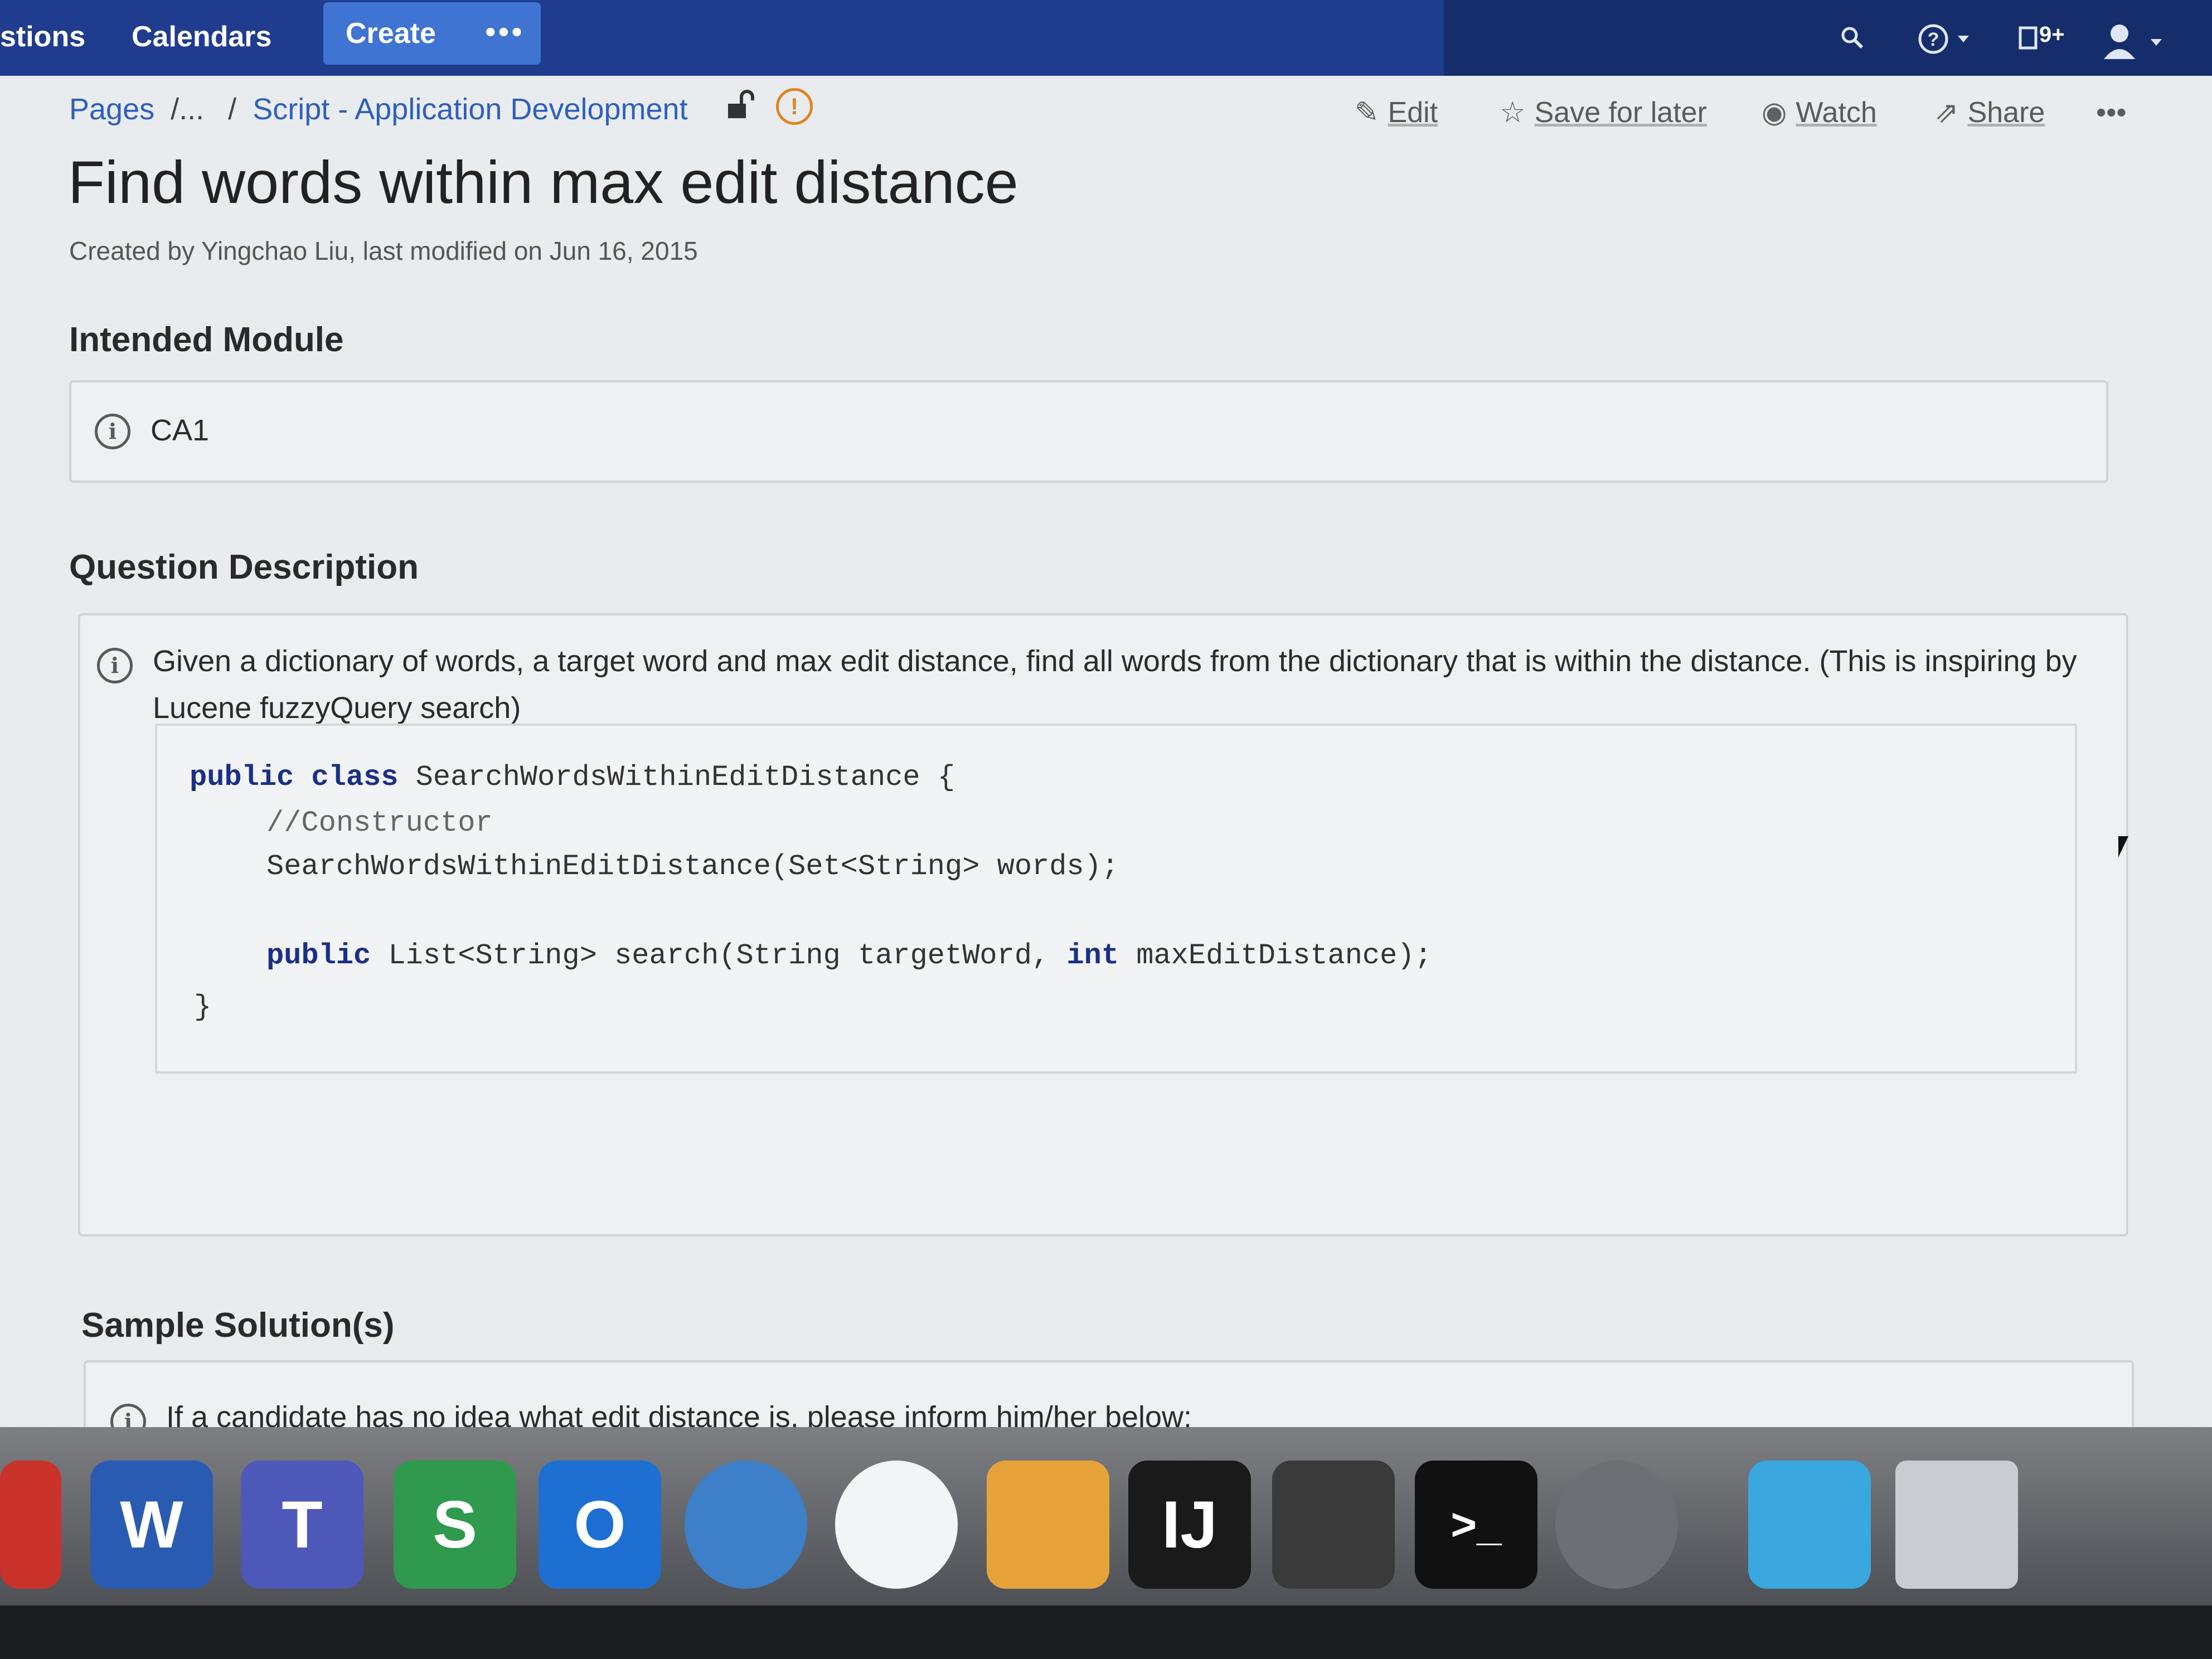 Image resolution: width=2212 pixels, height=1659 pixels. What do you see at coordinates (391, 33) in the screenshot?
I see `create-button-label: Create` at bounding box center [391, 33].